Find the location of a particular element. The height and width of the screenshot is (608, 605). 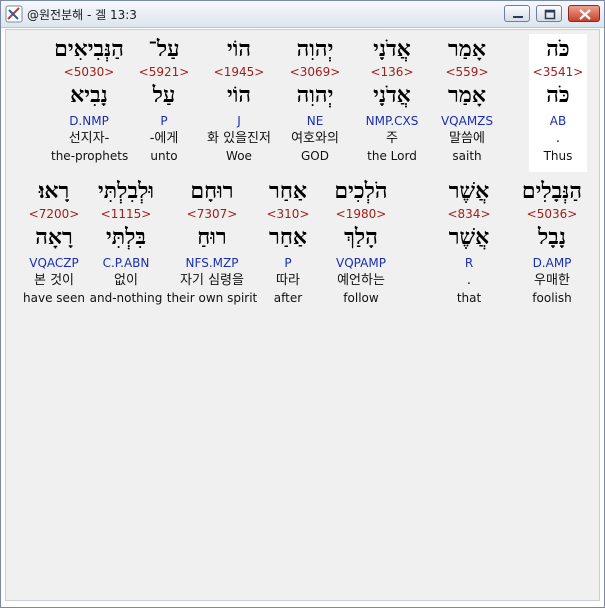

word-cell: עַל־ <5921> עַל P -에게 unto is located at coordinates (164, 103).